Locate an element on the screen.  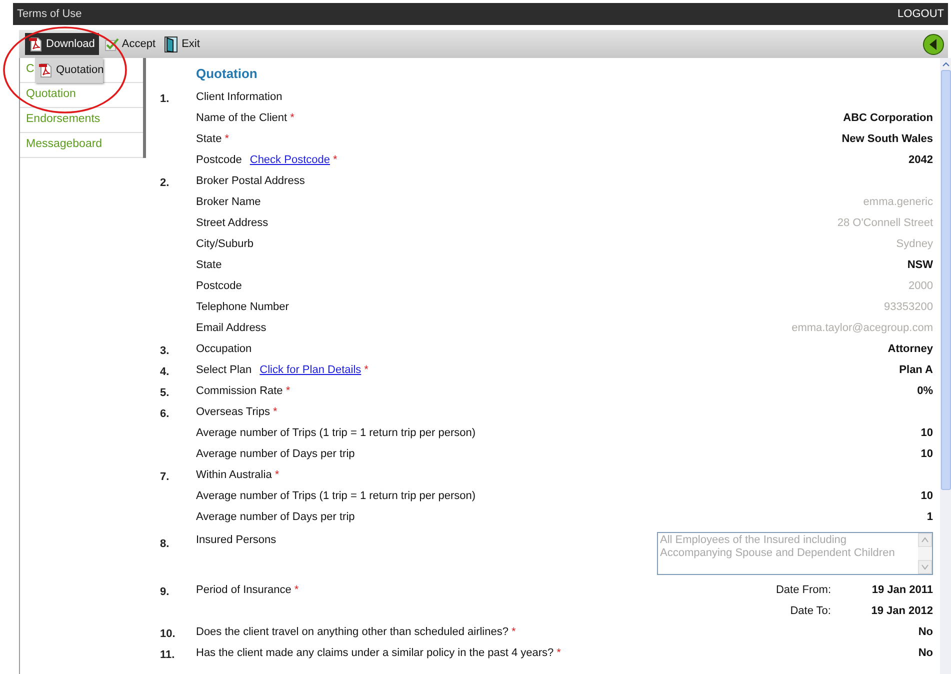
item-number: 5. is located at coordinates (165, 392).